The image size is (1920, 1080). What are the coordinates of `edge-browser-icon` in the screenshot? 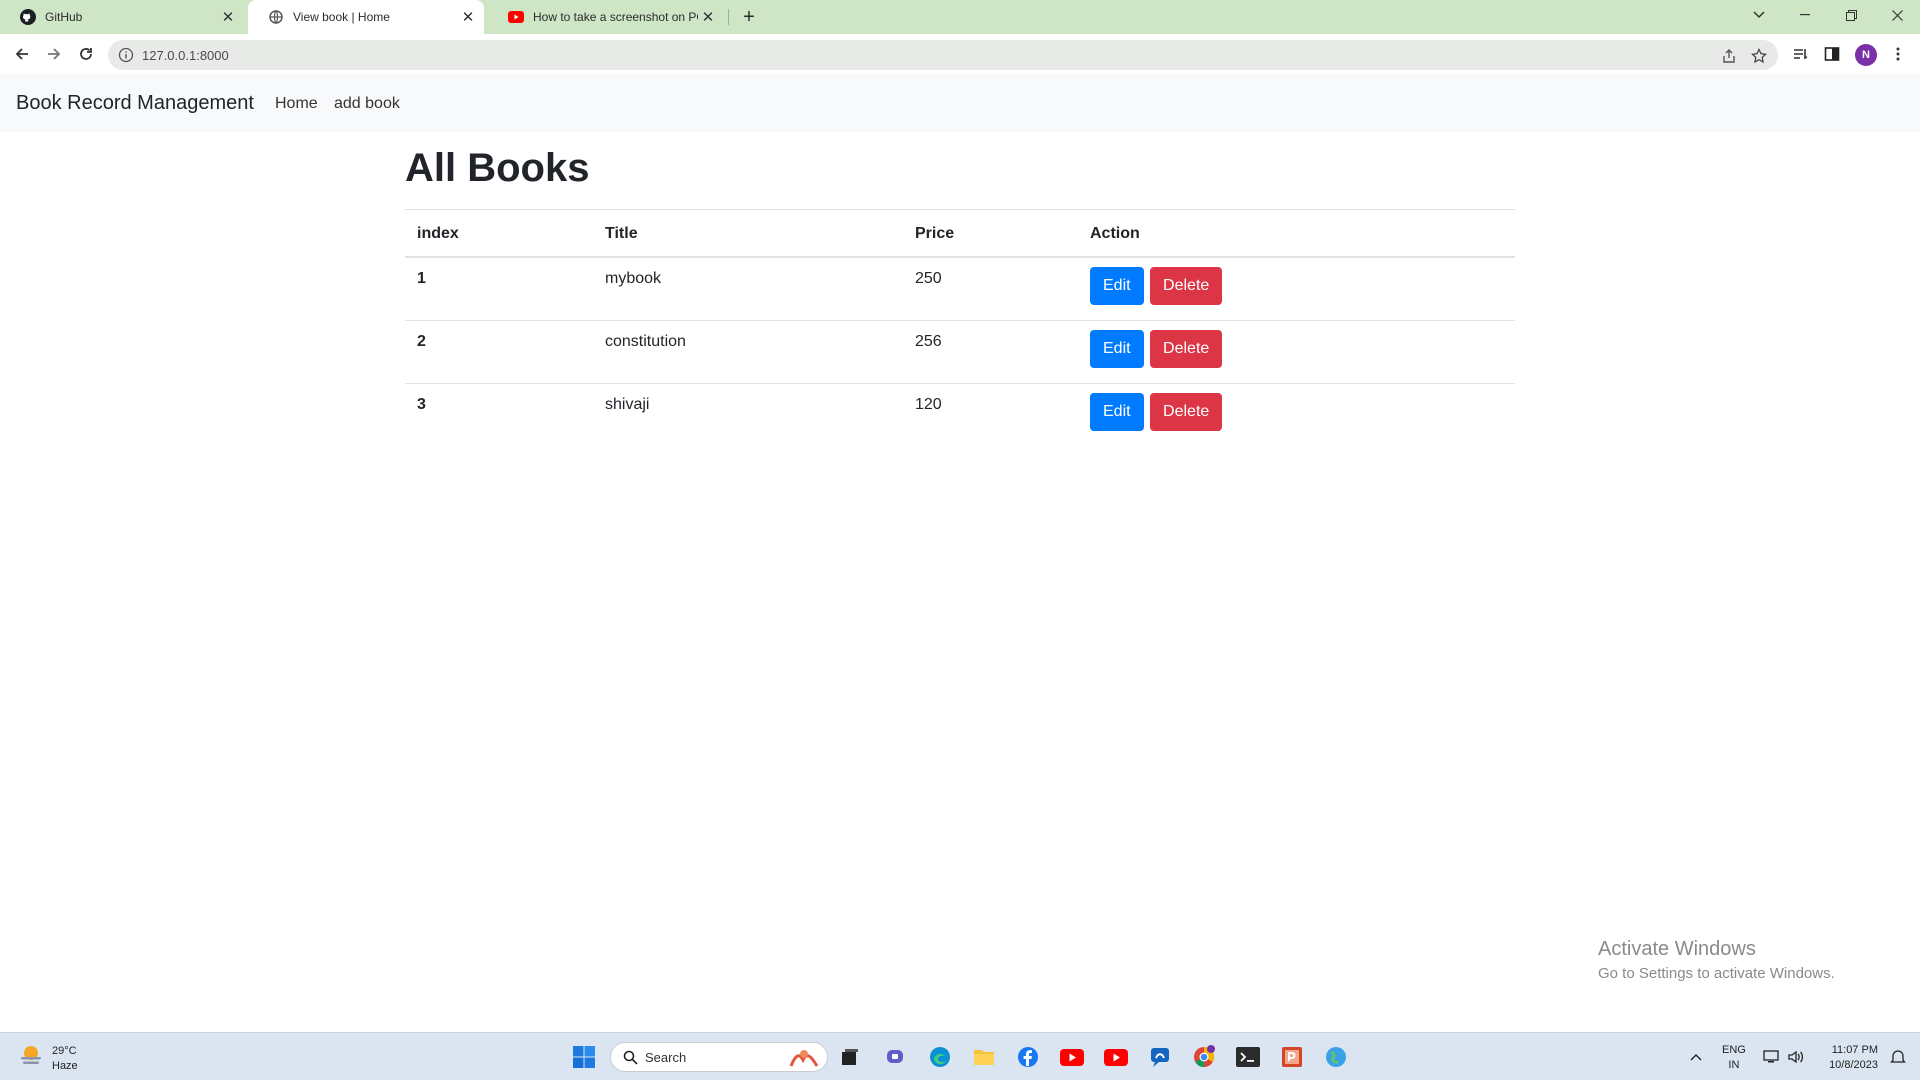 It's located at (940, 1057).